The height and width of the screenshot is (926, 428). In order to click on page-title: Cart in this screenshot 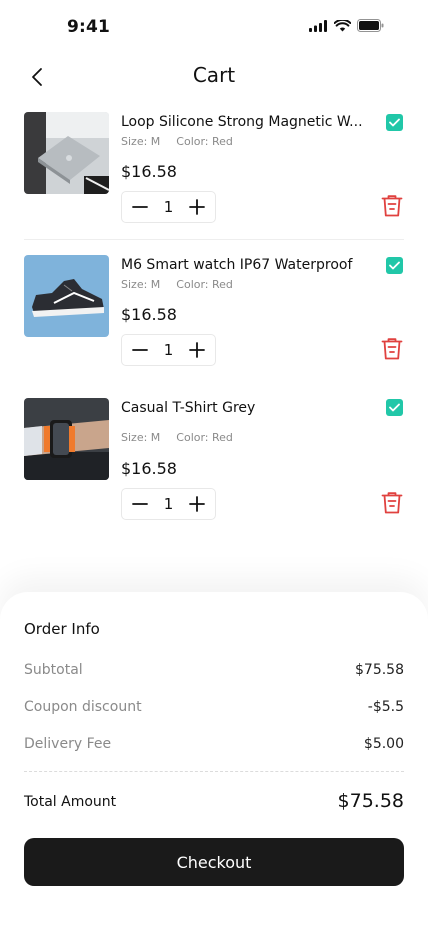, I will do `click(214, 75)`.